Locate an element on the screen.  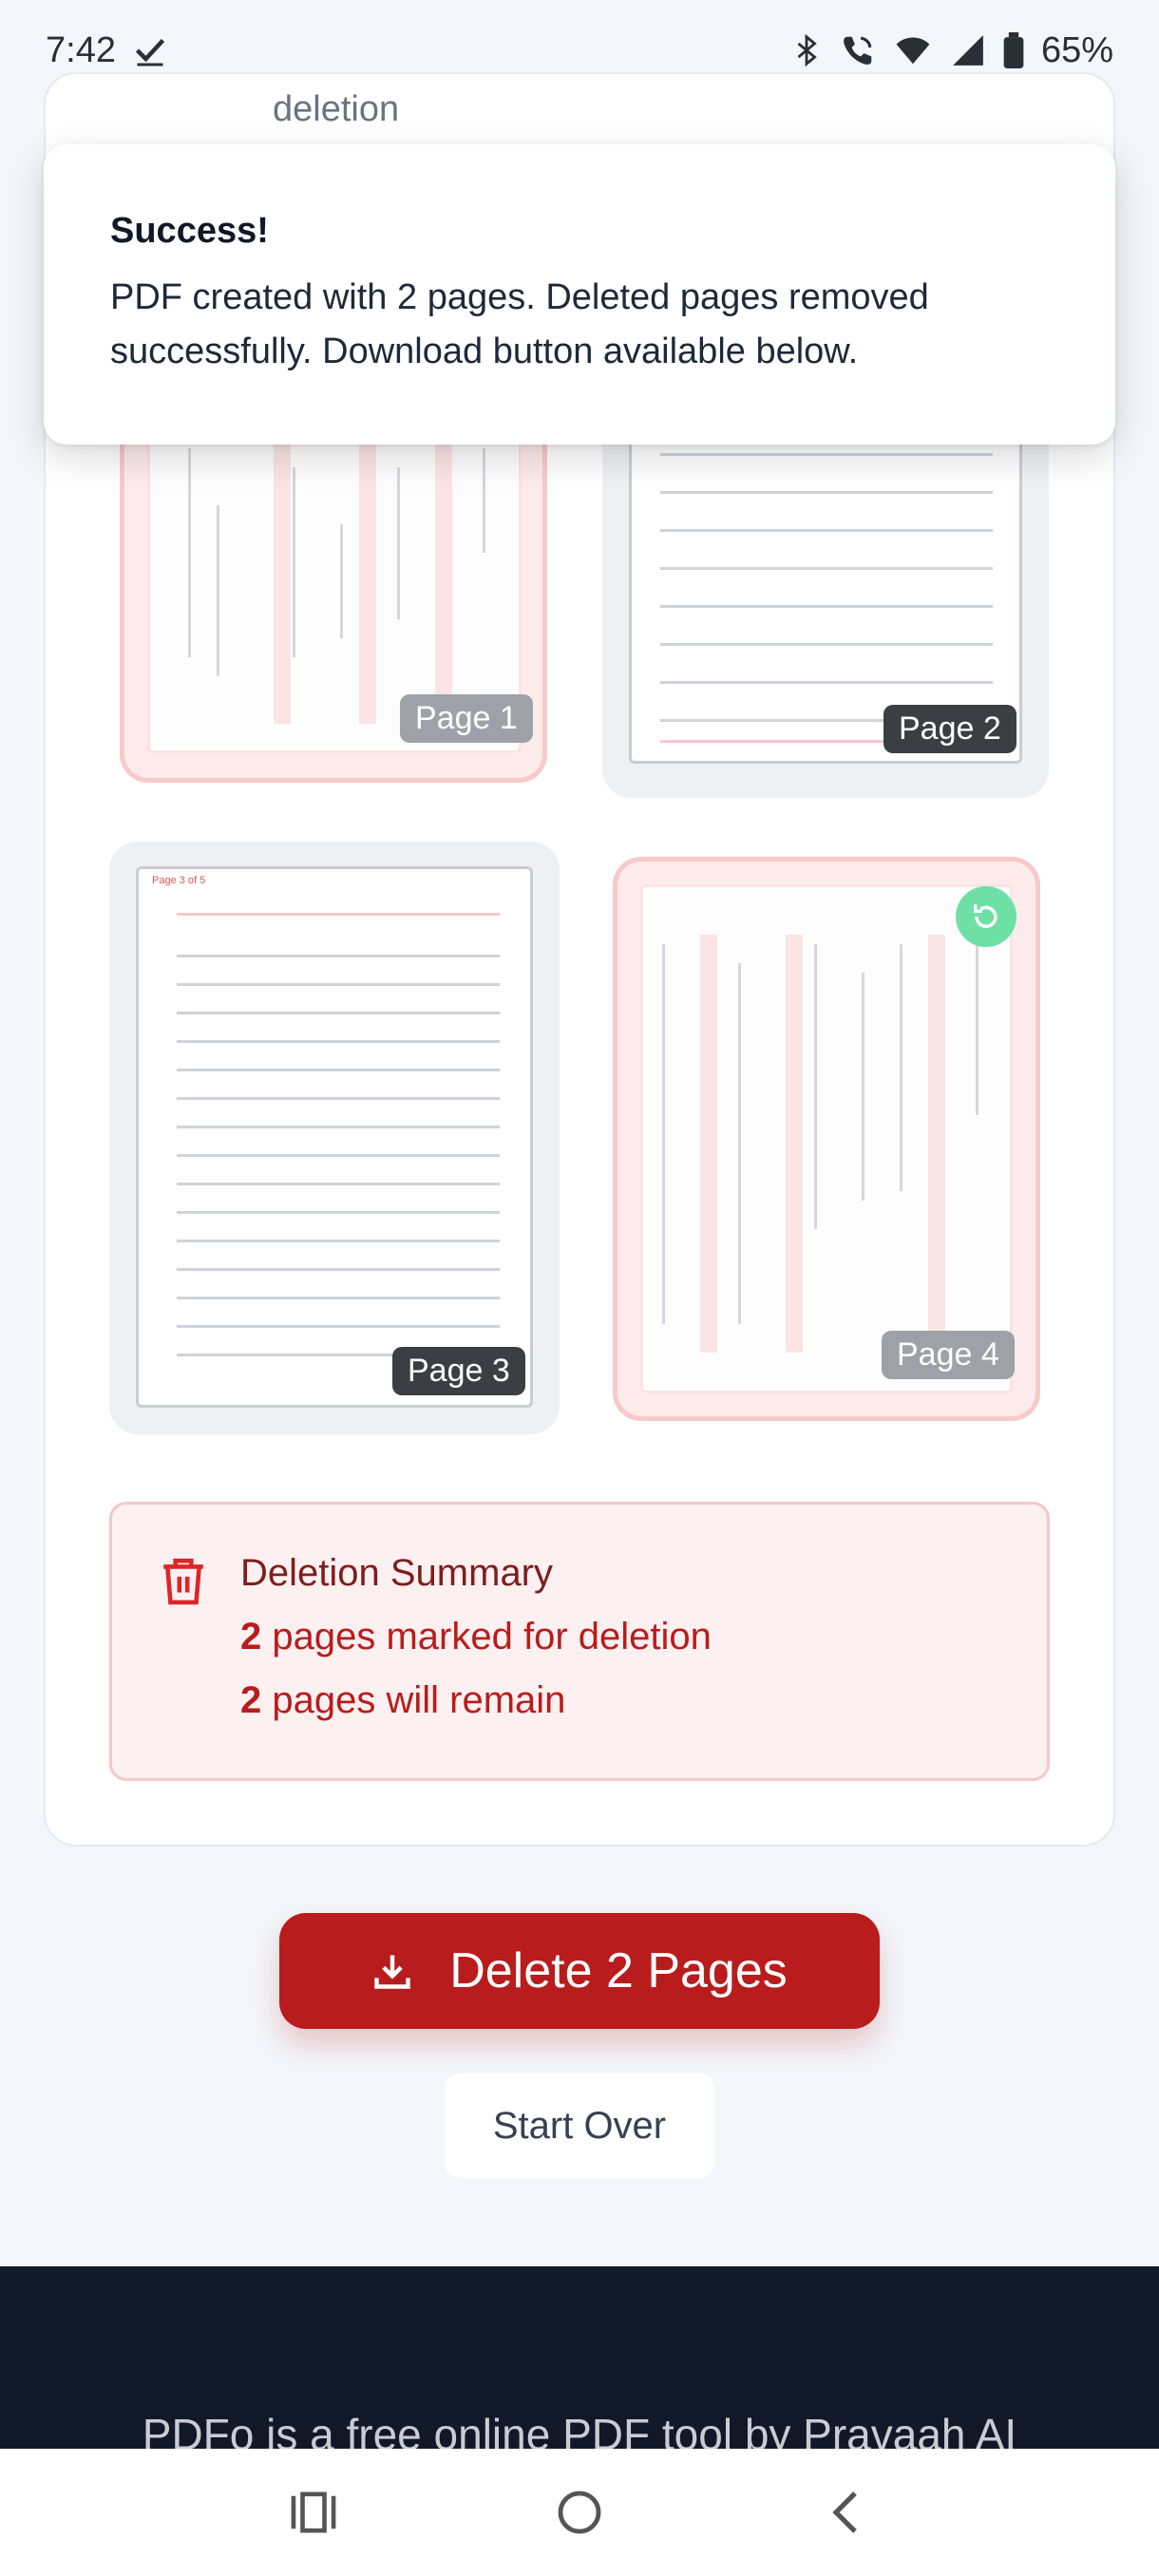
page-label-badge: Page 1 is located at coordinates (466, 718).